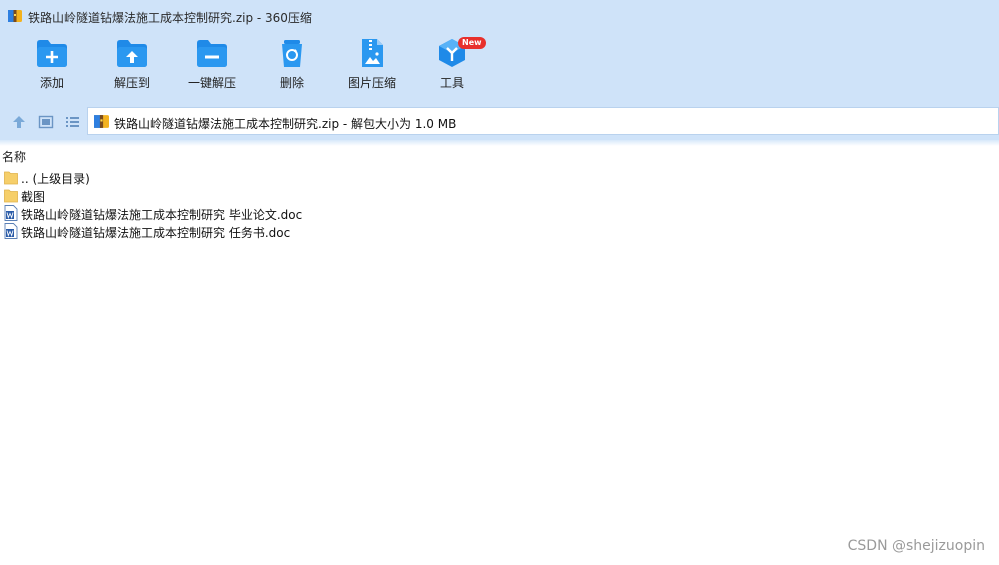 The width and height of the screenshot is (999, 565). I want to click on header-divider, so click(499, 143).